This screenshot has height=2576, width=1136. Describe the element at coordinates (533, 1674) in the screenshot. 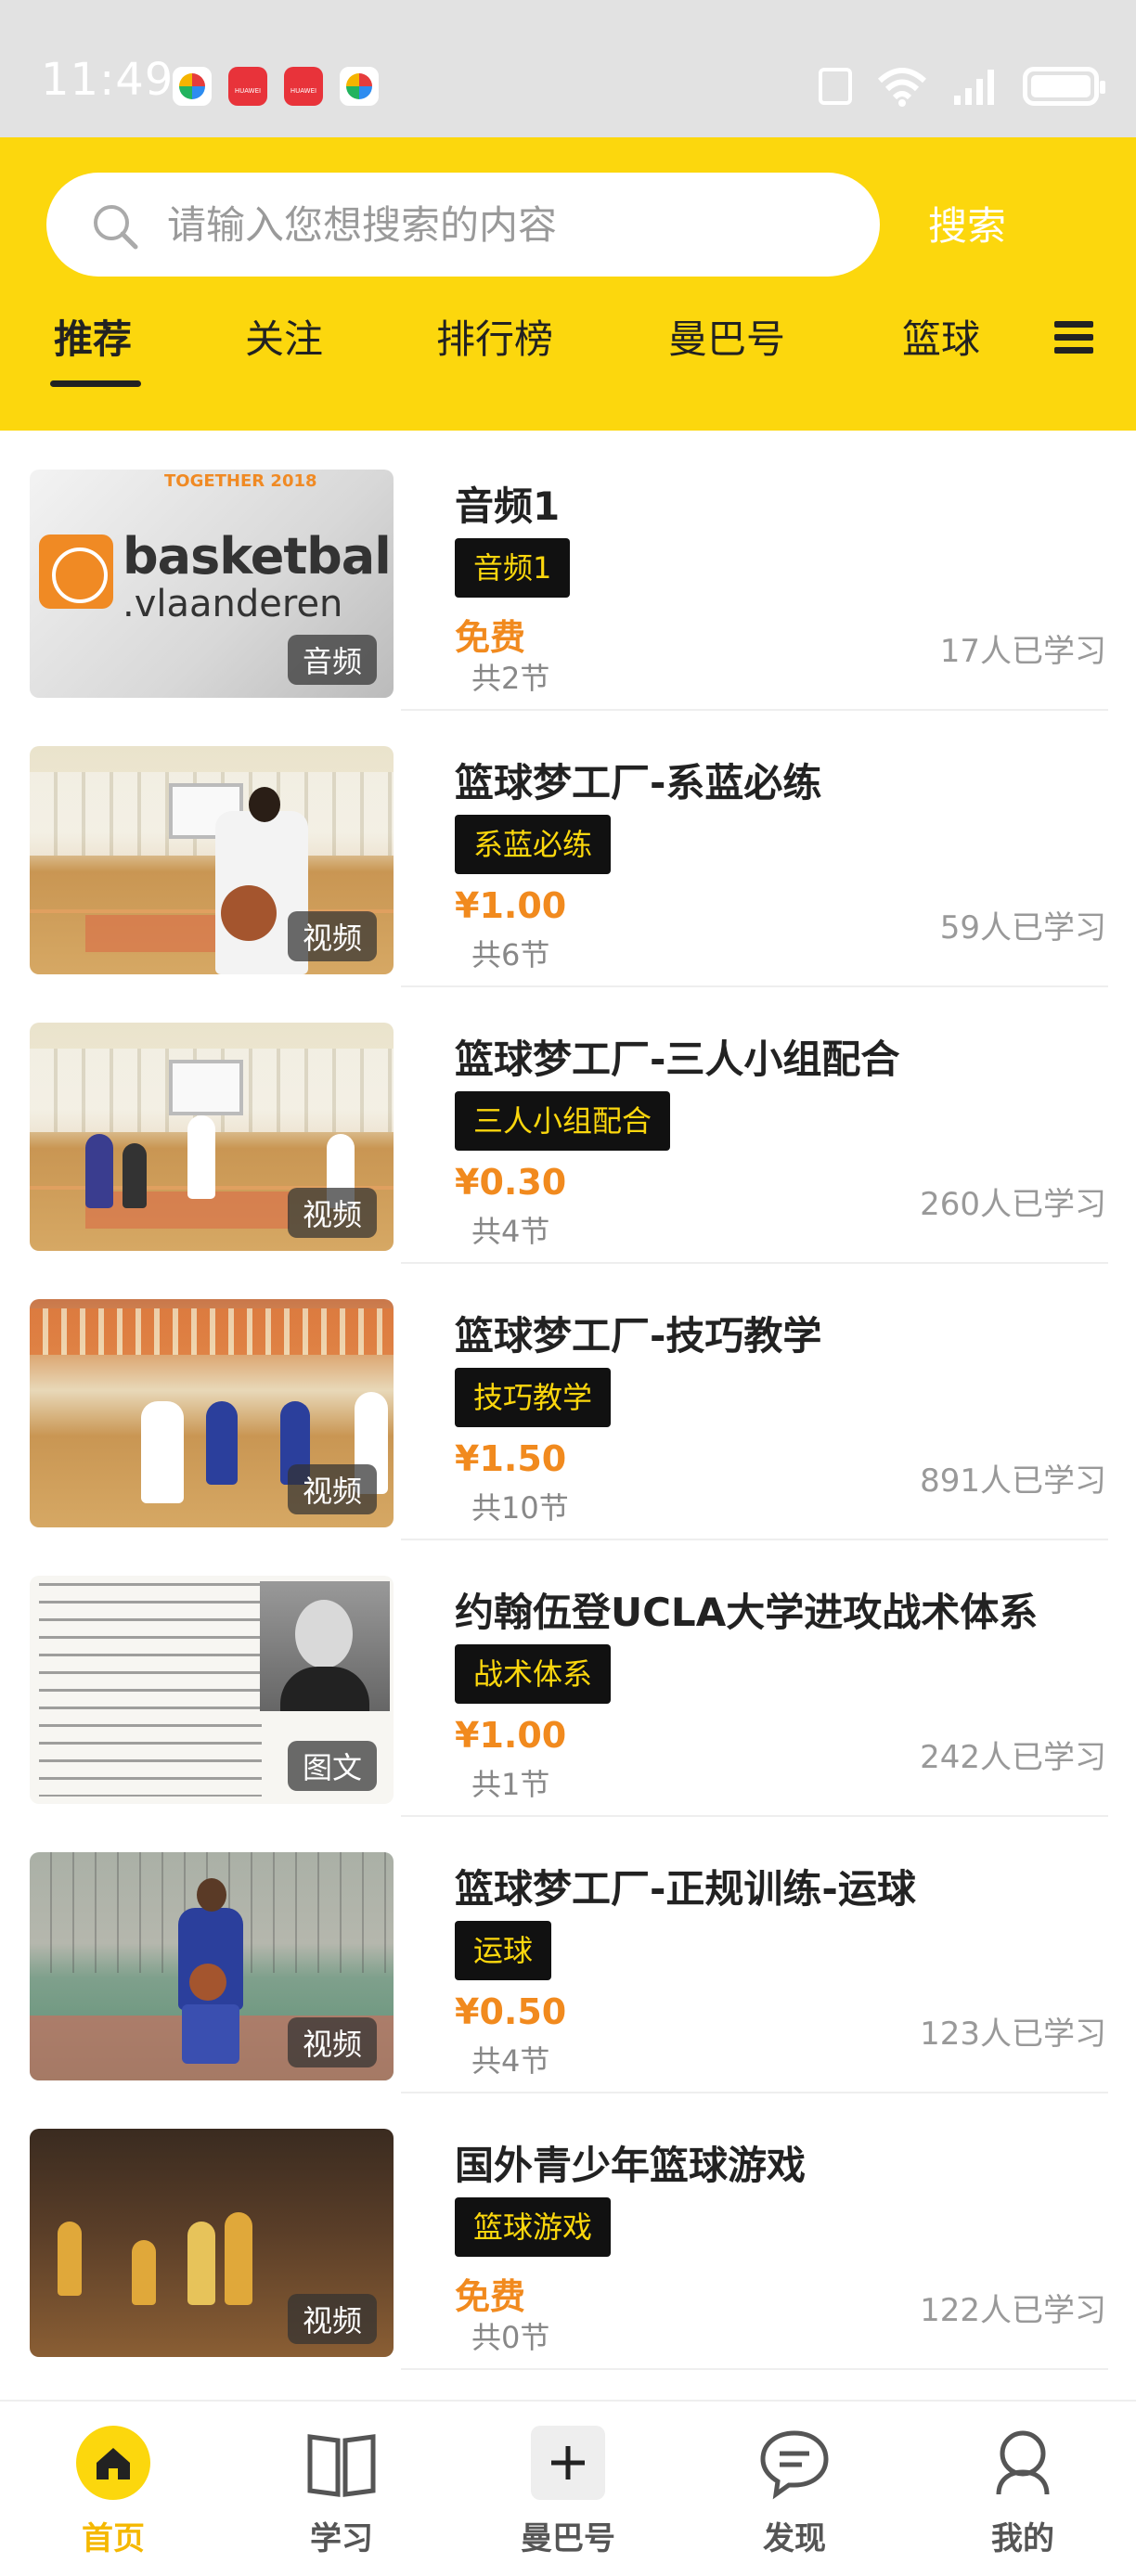

I see `course-tag: 战术体系` at that location.